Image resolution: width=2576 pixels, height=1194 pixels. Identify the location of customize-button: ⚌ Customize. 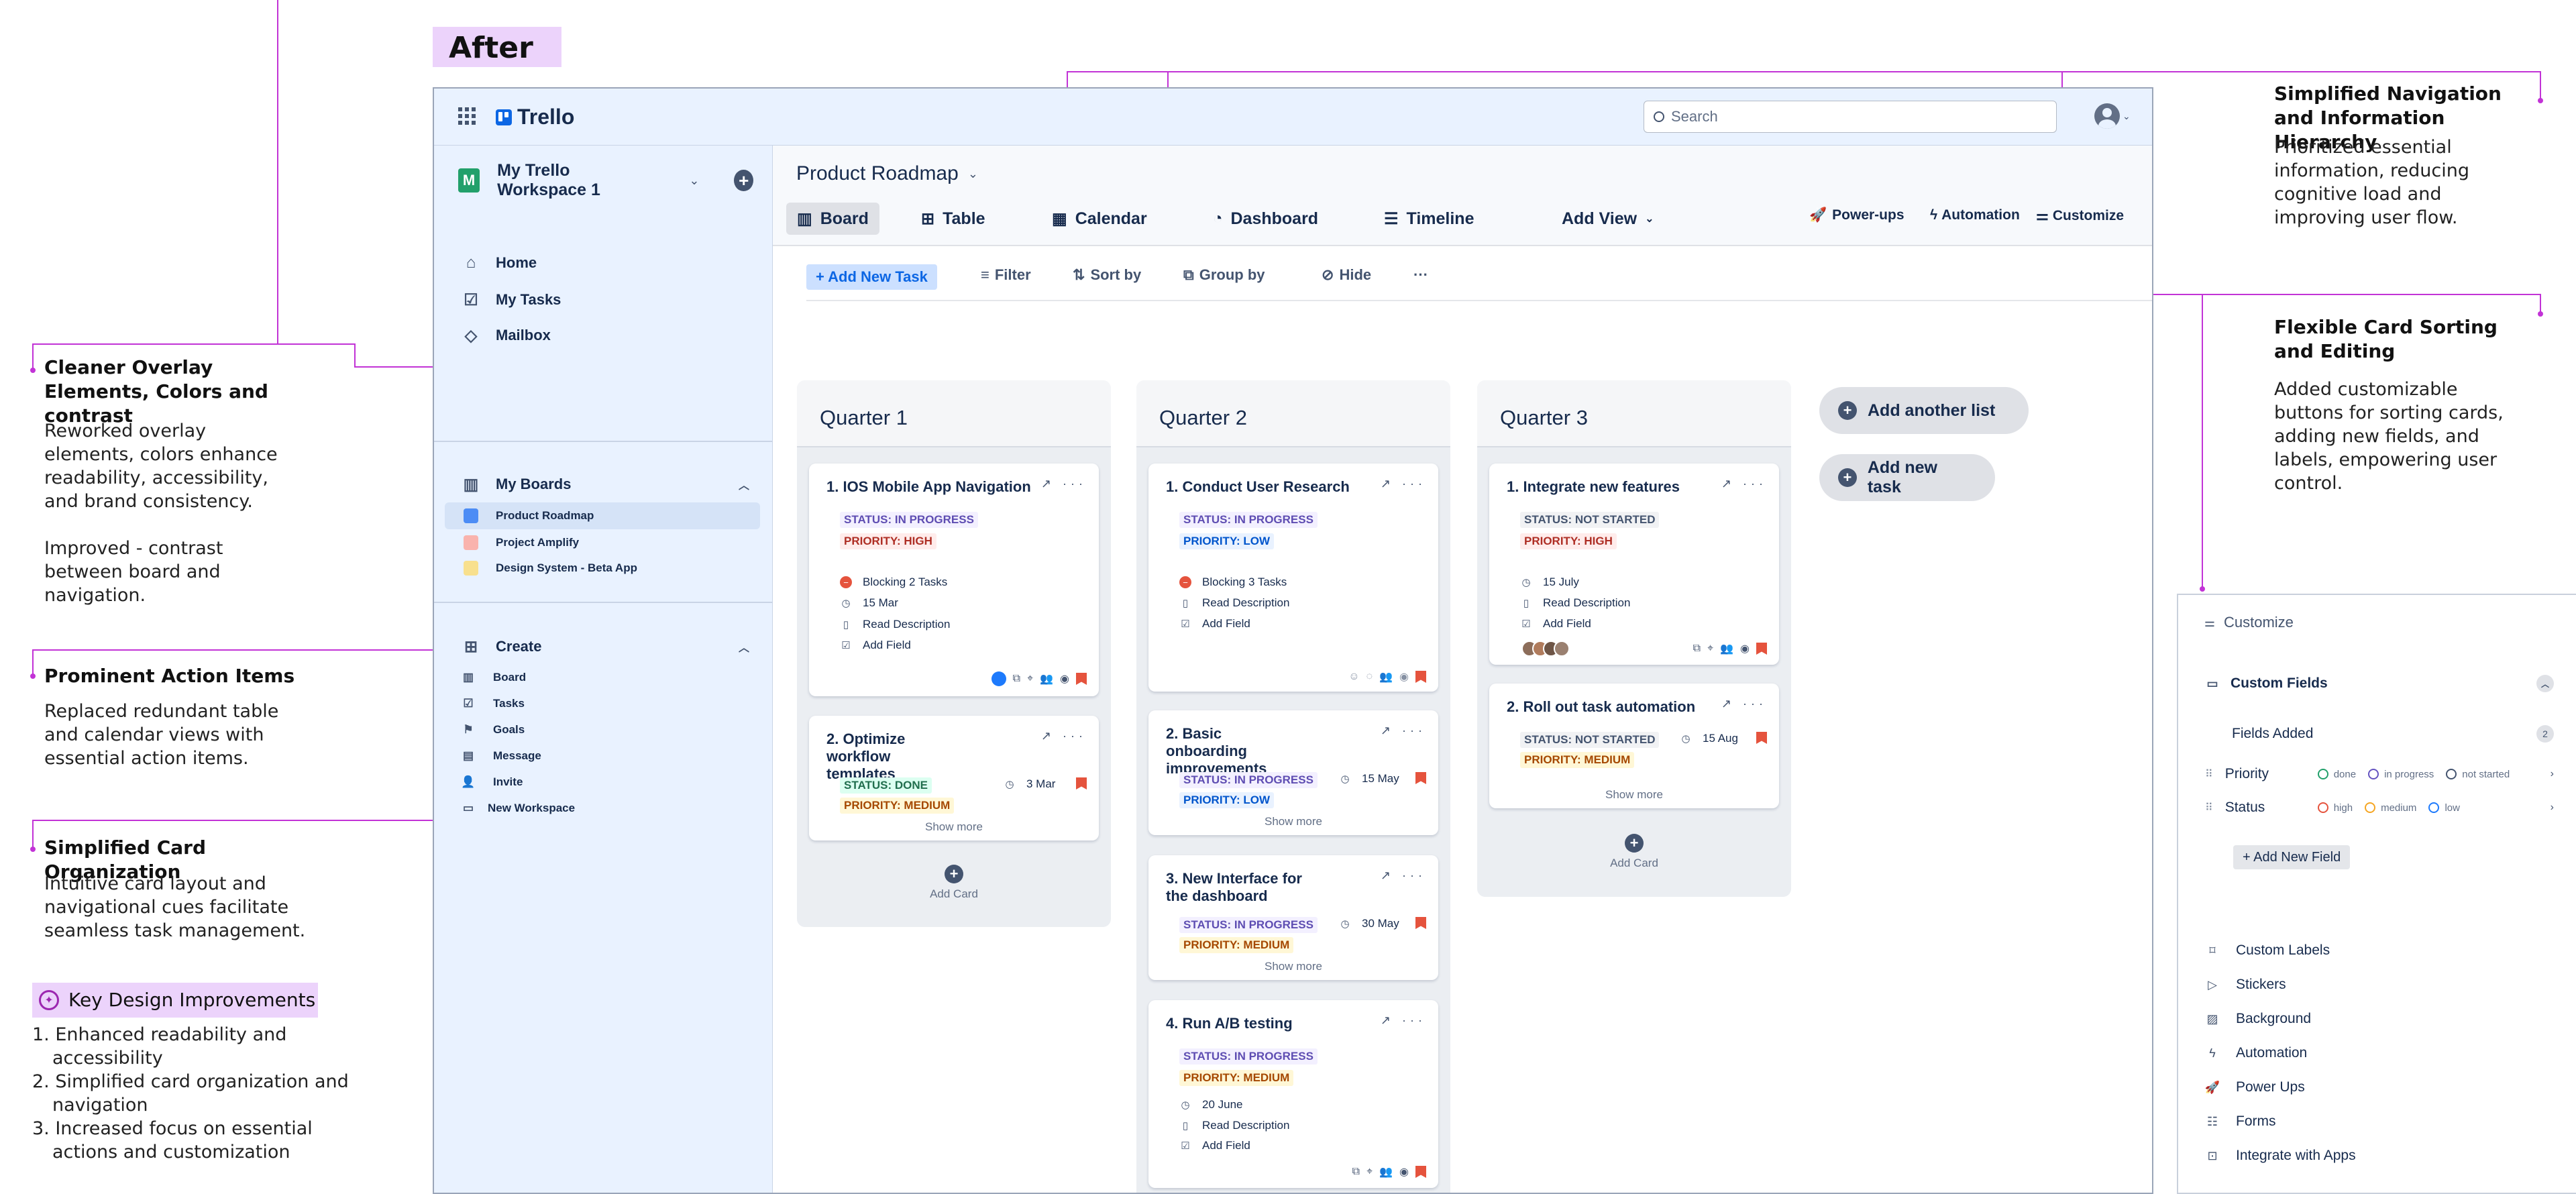
(2080, 215).